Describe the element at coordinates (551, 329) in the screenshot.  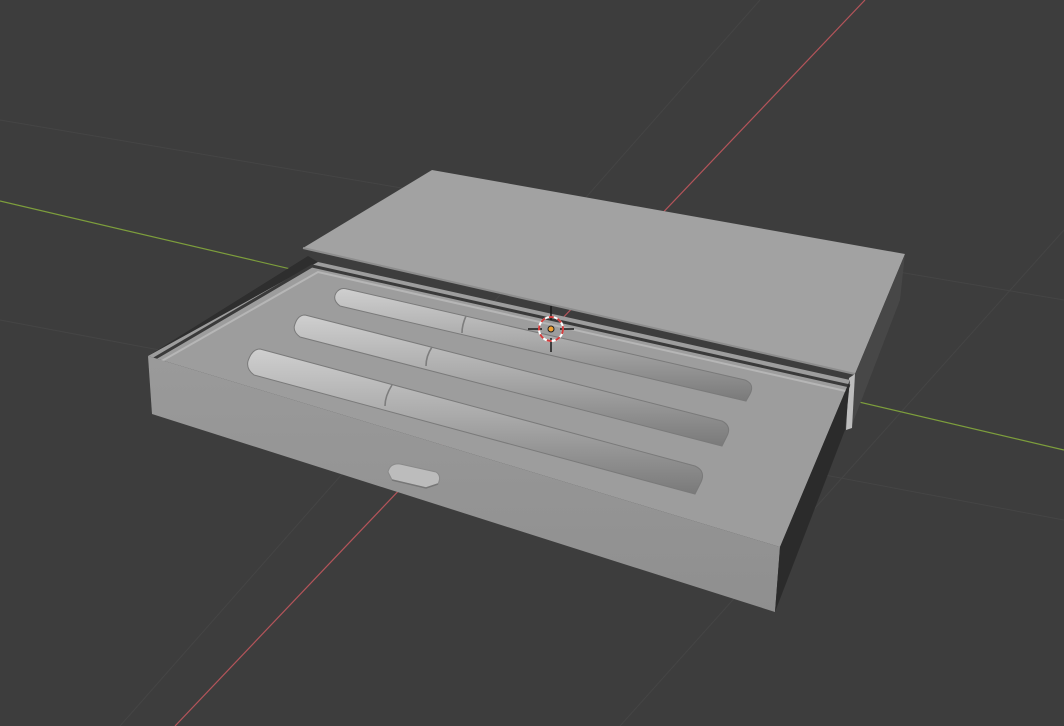
I see `origin-dot` at that location.